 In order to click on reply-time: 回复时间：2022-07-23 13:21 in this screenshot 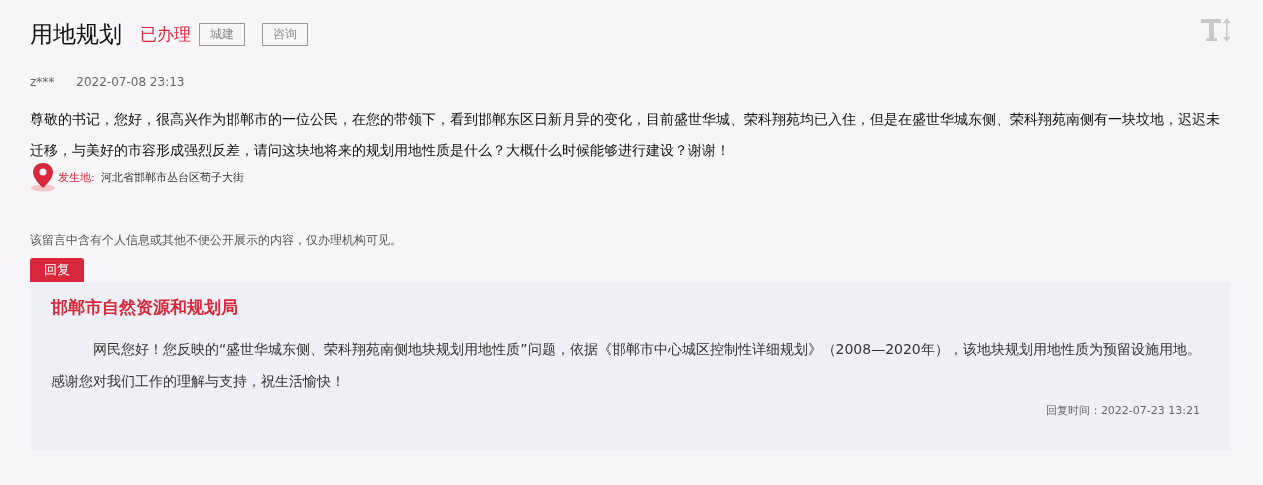, I will do `click(1122, 410)`.